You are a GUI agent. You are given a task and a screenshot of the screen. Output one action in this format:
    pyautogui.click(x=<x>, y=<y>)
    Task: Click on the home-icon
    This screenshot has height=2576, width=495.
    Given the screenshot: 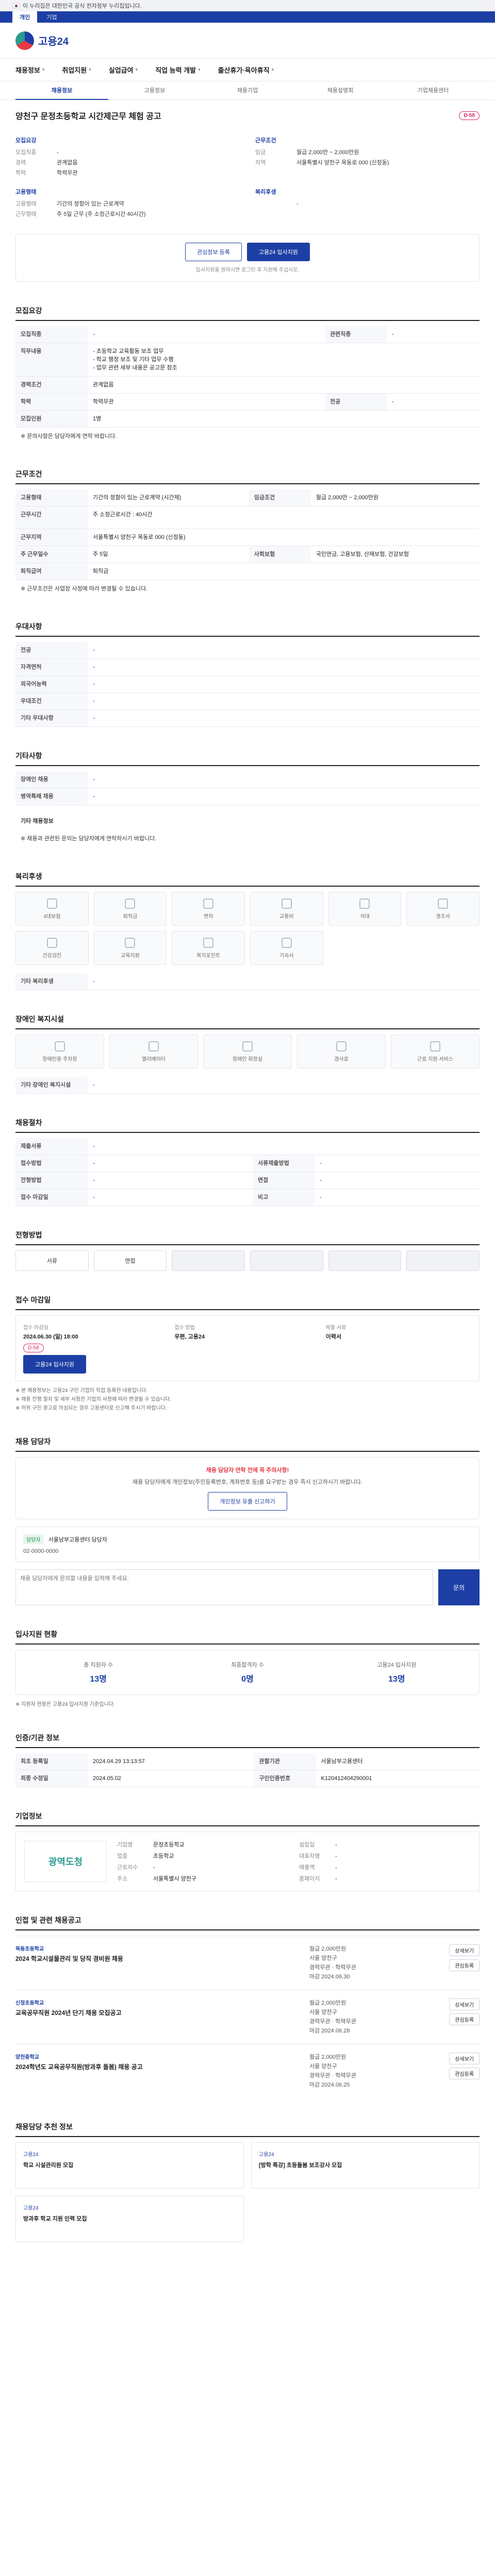 What is the action you would take?
    pyautogui.click(x=286, y=942)
    